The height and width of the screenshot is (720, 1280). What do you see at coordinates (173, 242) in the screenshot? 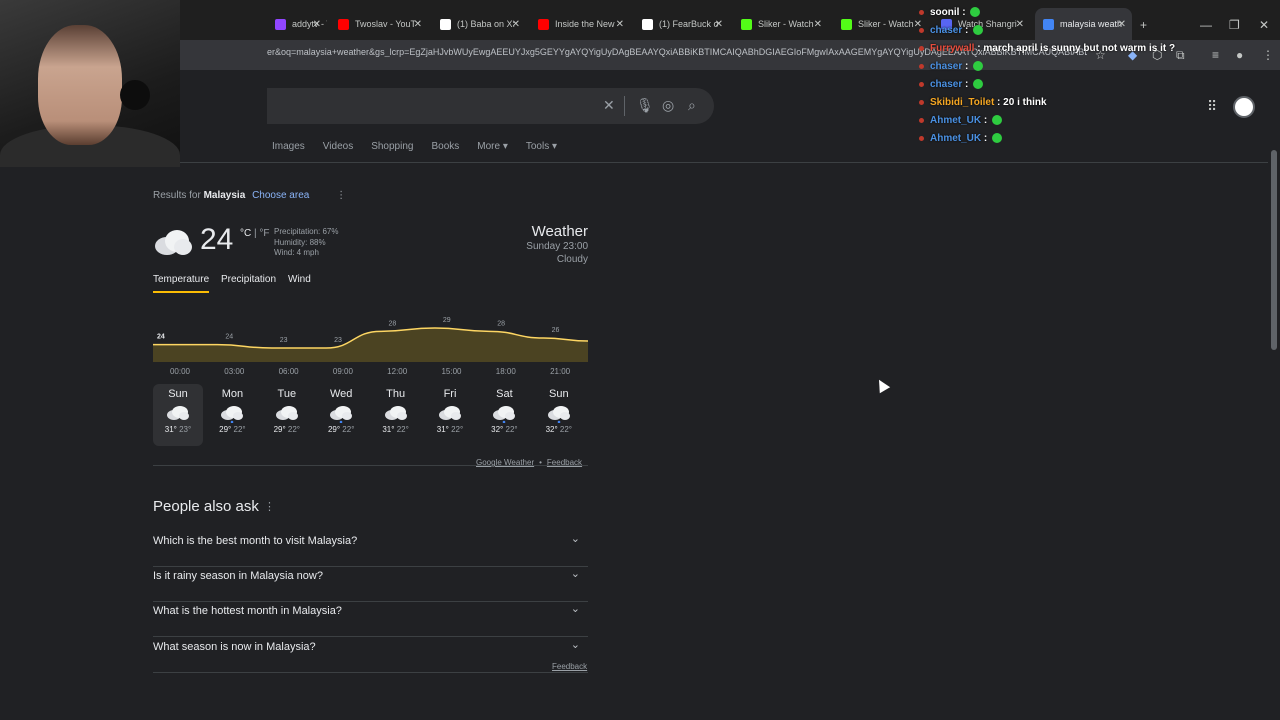
I see `cloud-icon` at bounding box center [173, 242].